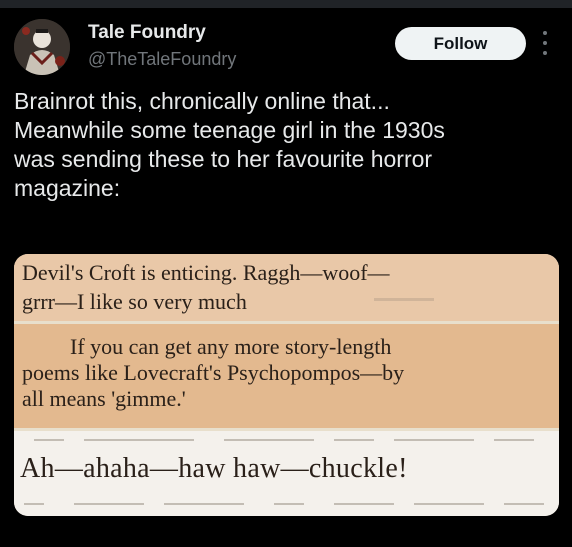 This screenshot has height=547, width=572. I want to click on clipping-3: Ah—ahaha—haw haw—chuckle!, so click(286, 473).